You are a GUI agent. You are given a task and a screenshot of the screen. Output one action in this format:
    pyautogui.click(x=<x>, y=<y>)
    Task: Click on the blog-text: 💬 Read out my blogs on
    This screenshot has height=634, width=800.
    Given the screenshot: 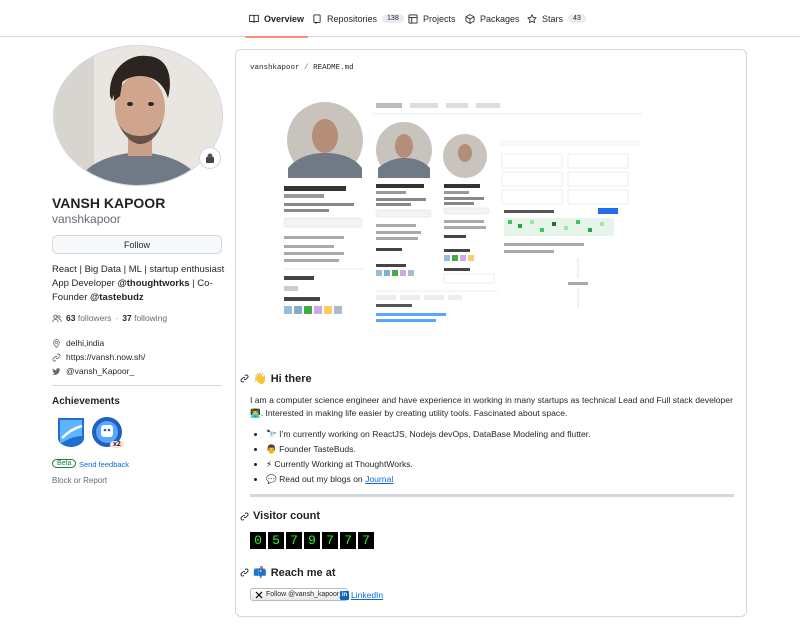 What is the action you would take?
    pyautogui.click(x=316, y=479)
    